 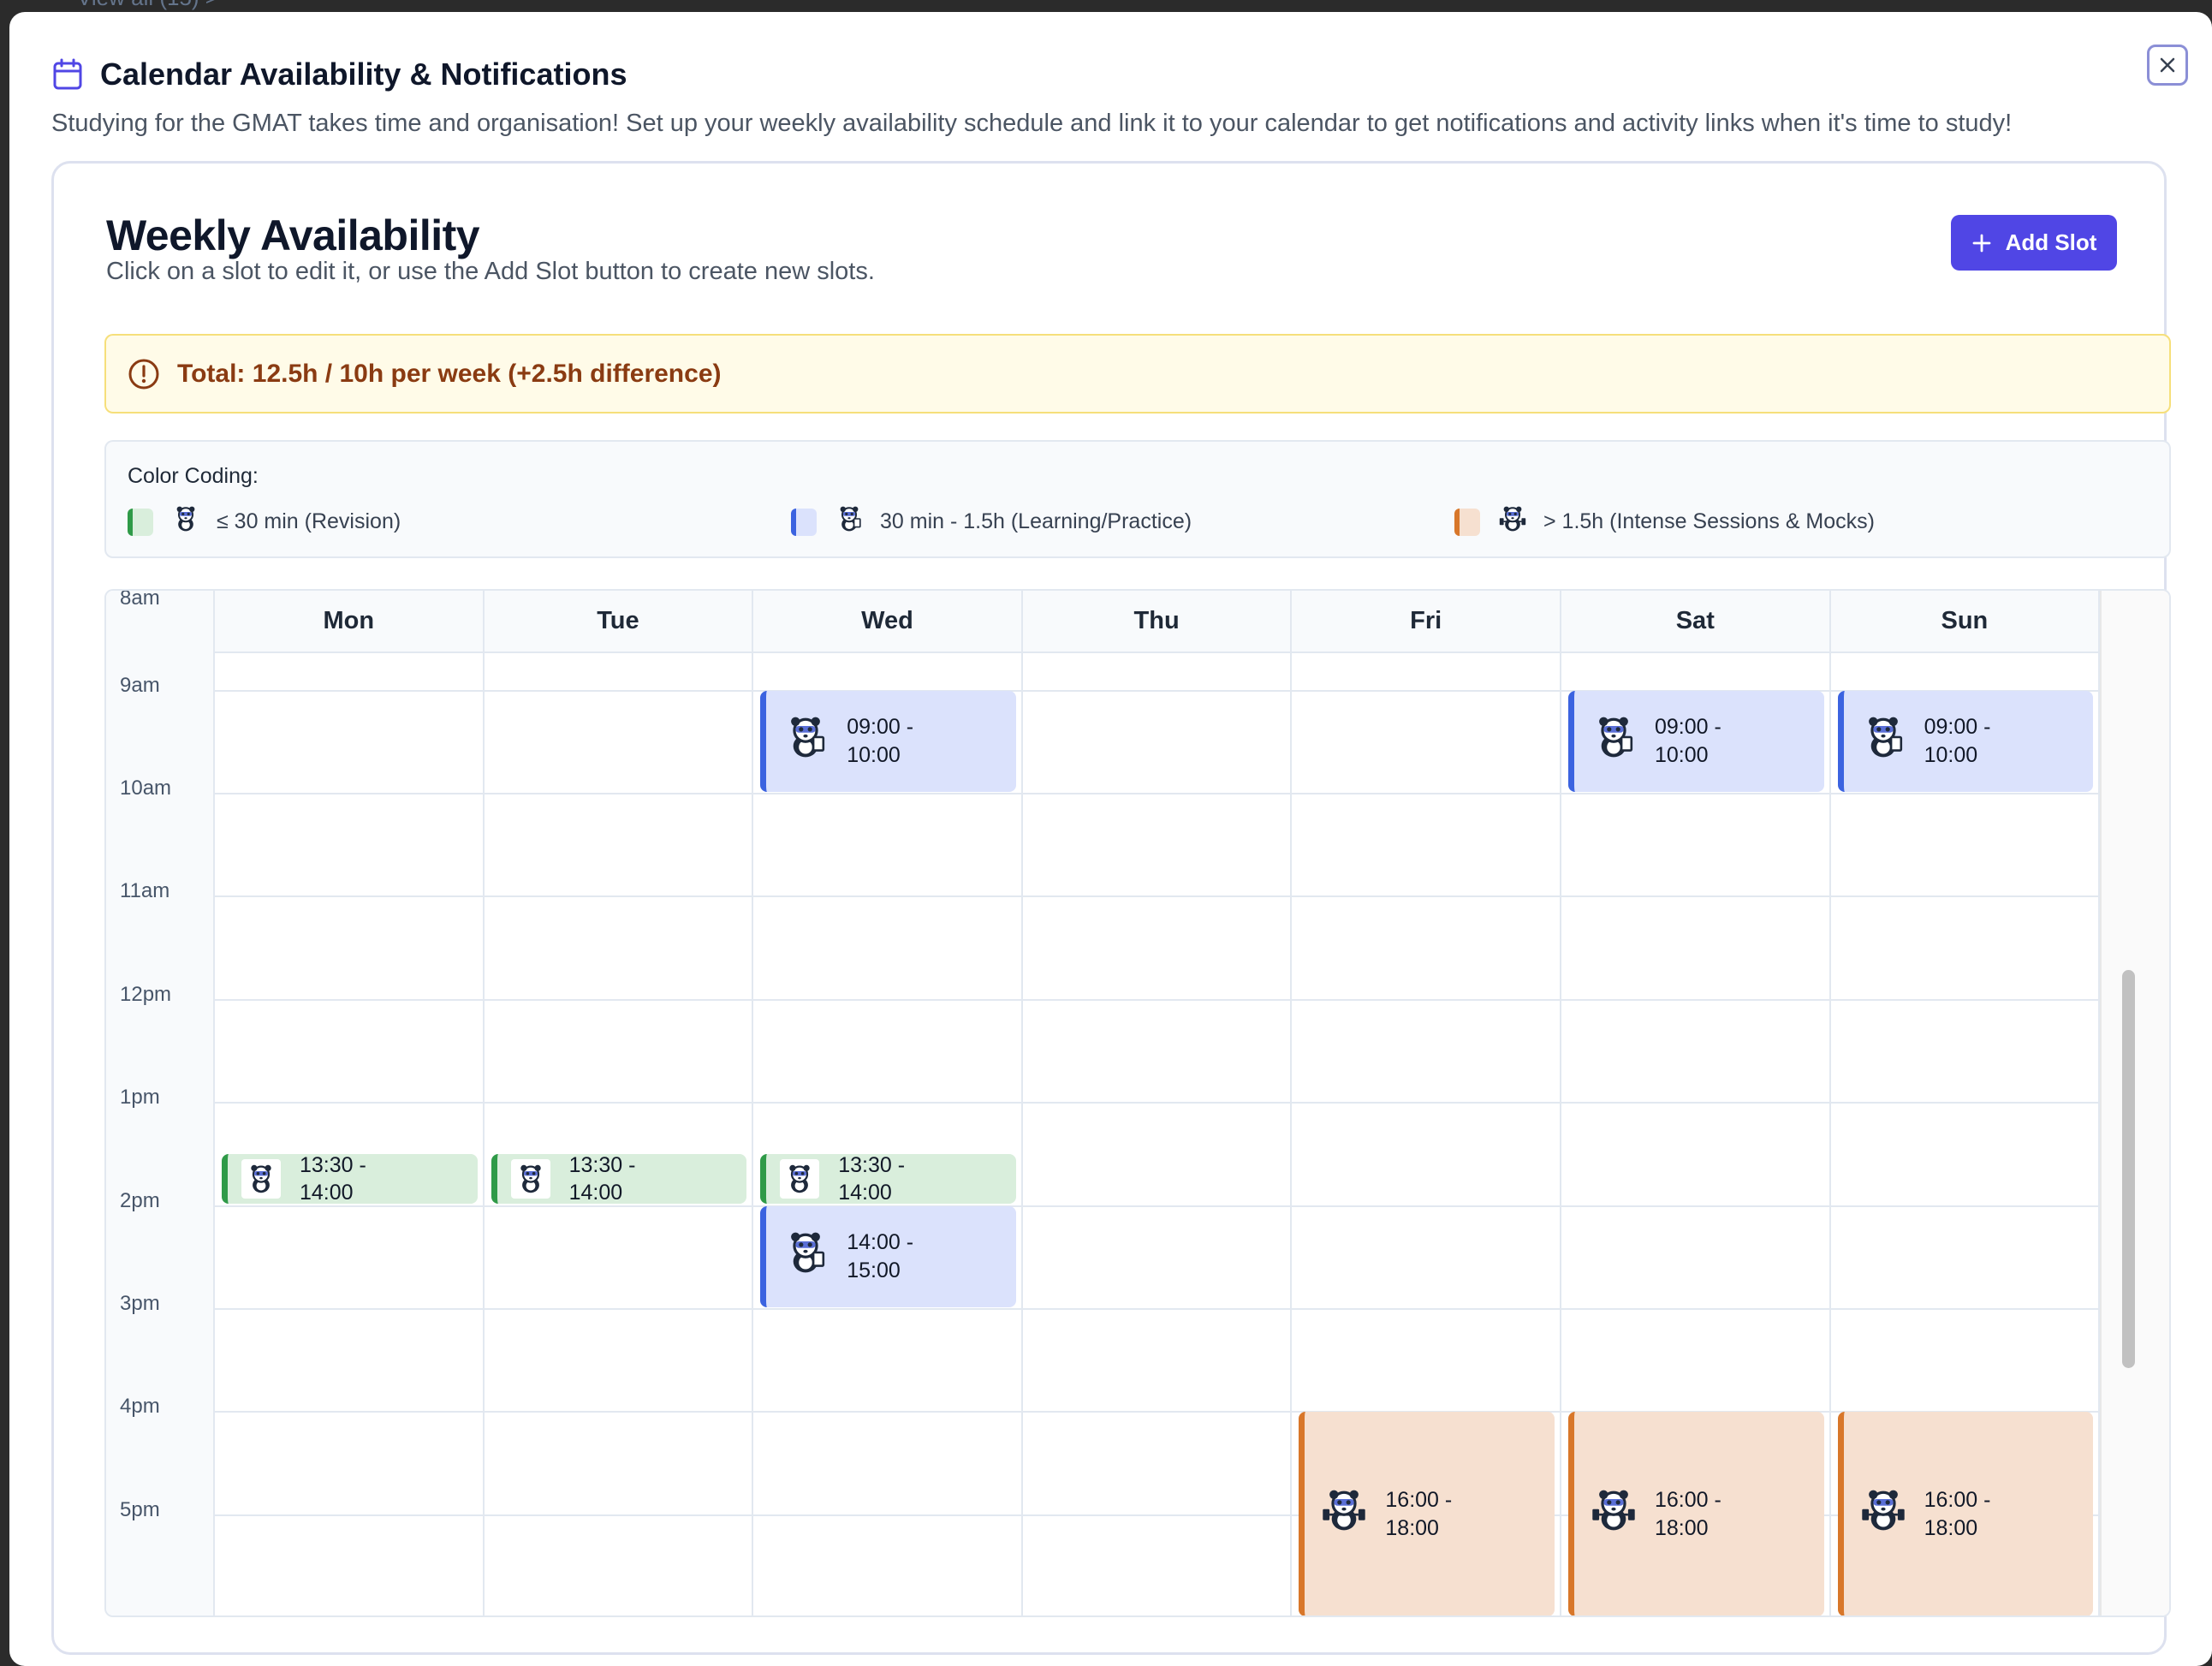 I want to click on day-header-thu: Thu, so click(x=1158, y=622).